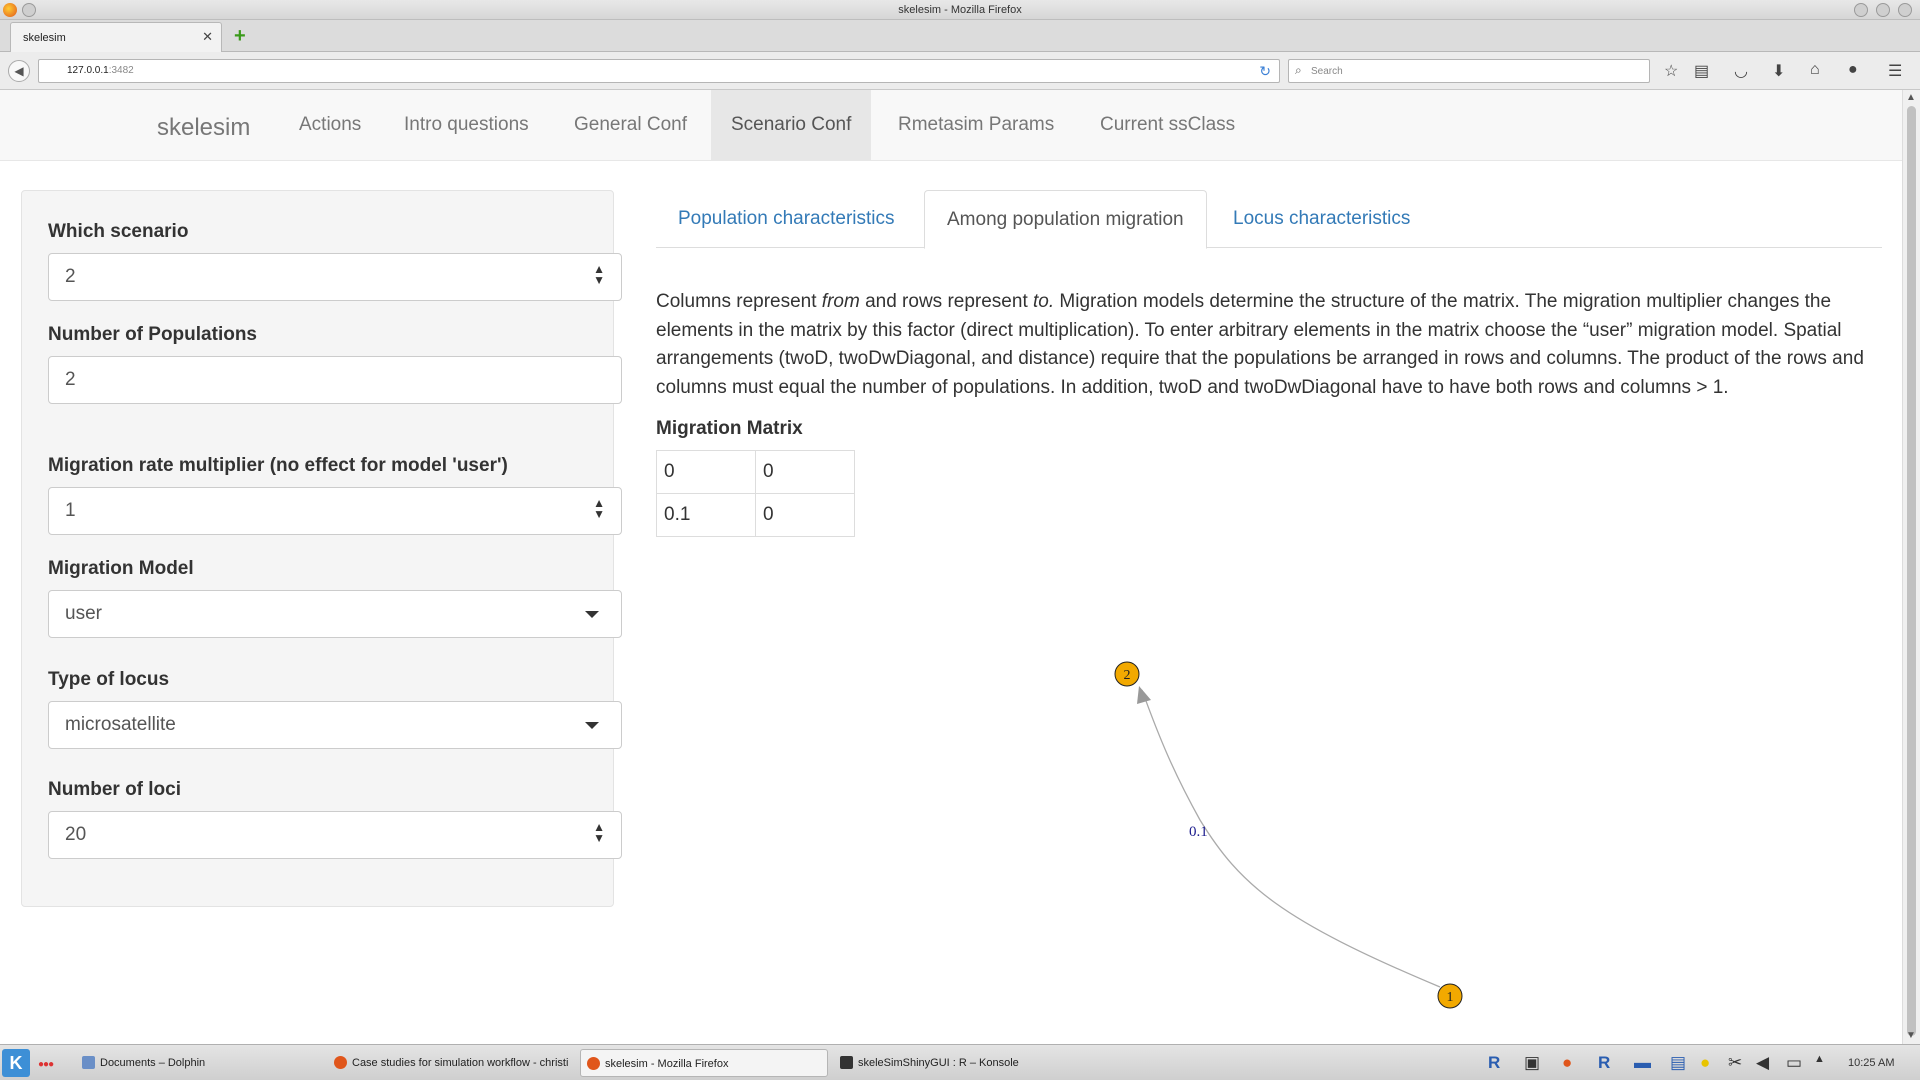 This screenshot has height=1080, width=1920. What do you see at coordinates (44, 38) in the screenshot?
I see `browser-tab-title: skelesim` at bounding box center [44, 38].